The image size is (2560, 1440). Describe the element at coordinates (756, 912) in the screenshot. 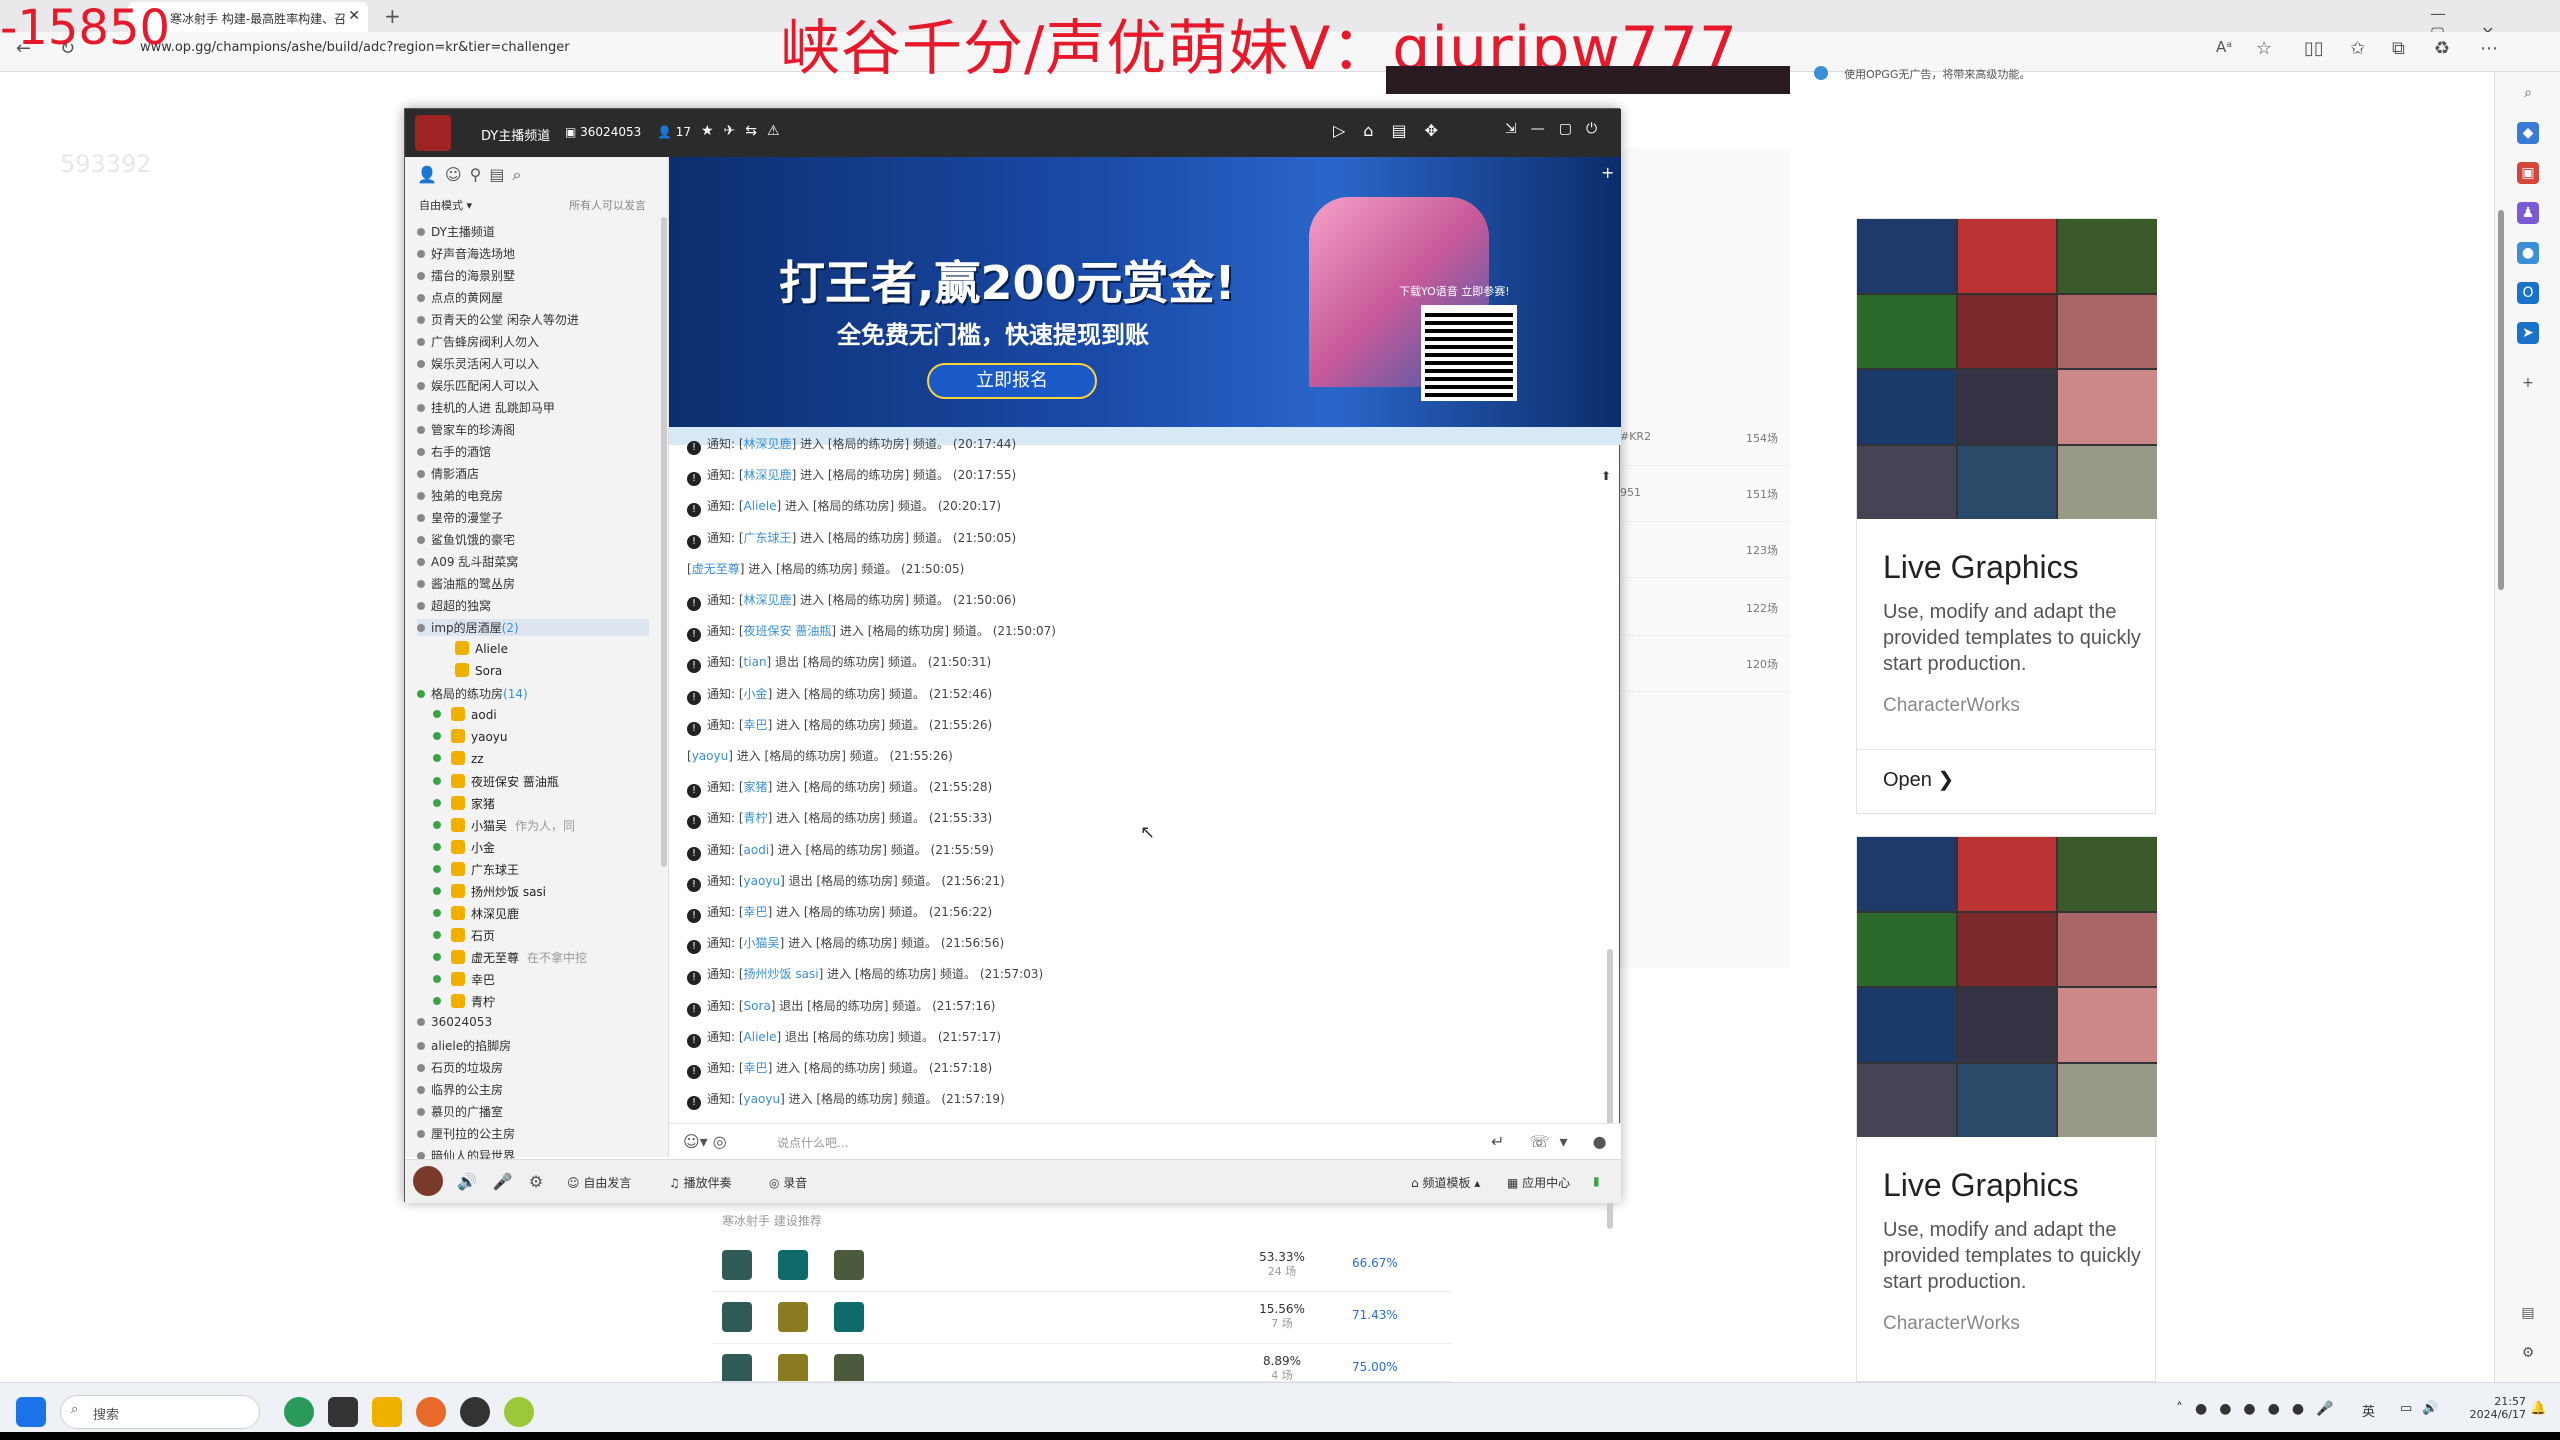

I see `message-user-link: 幸巴` at that location.